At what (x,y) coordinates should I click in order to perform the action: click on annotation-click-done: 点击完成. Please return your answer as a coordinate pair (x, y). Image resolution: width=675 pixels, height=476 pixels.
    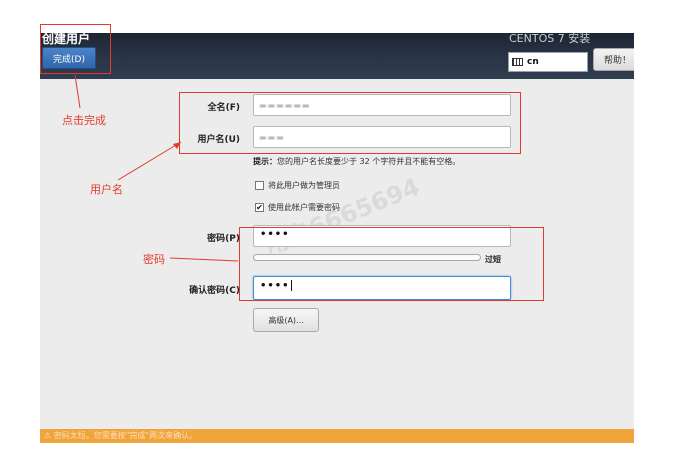
    Looking at the image, I should click on (84, 120).